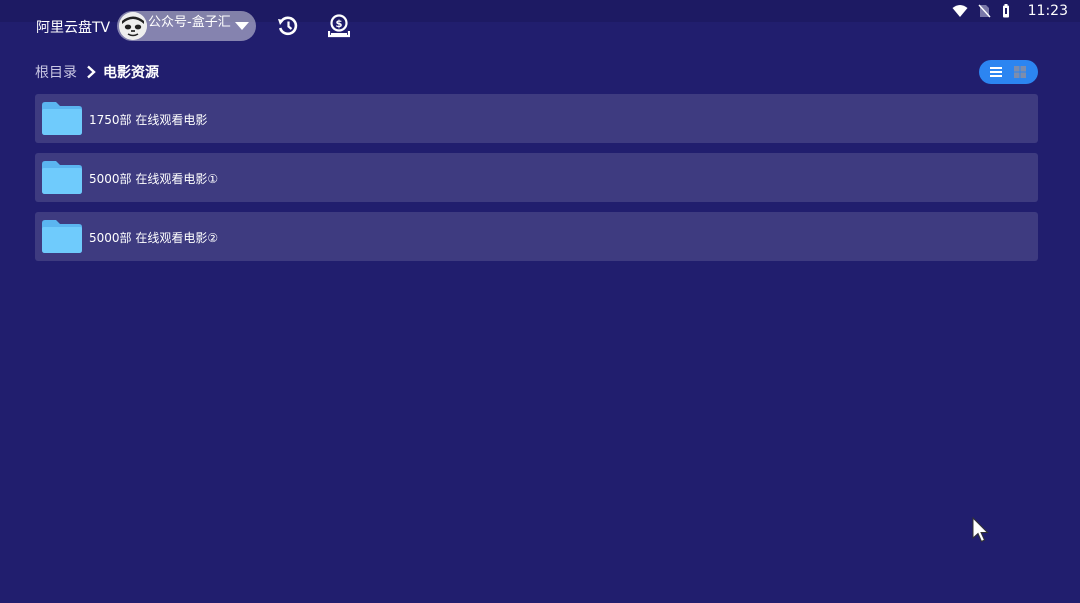  I want to click on account-name: 公众号-盒子汇, so click(189, 22).